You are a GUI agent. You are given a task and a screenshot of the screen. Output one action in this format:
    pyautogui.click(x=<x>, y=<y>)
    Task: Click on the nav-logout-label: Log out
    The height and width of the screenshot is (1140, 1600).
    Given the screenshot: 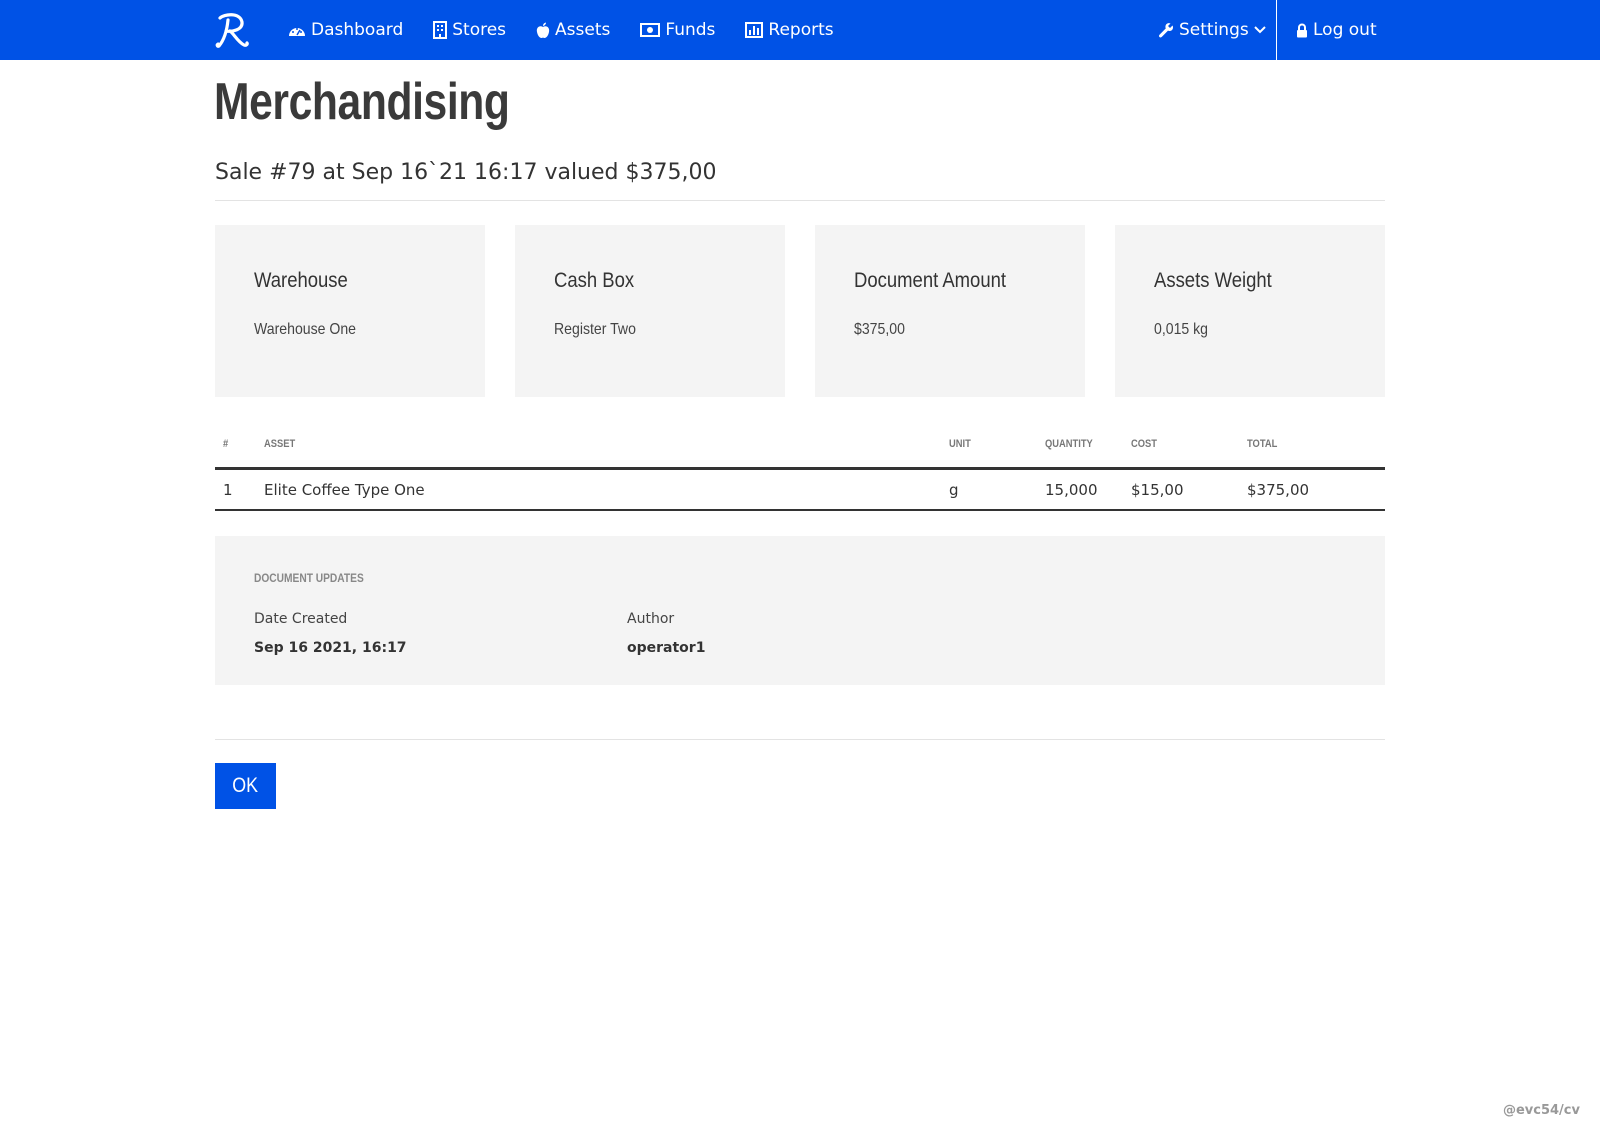 What is the action you would take?
    pyautogui.click(x=1345, y=30)
    